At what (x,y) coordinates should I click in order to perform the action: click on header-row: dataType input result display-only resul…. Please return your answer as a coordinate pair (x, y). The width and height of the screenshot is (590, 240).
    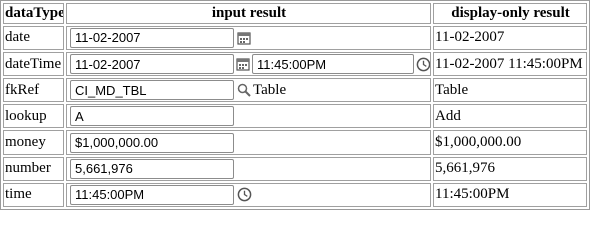
    Looking at the image, I should click on (295, 13).